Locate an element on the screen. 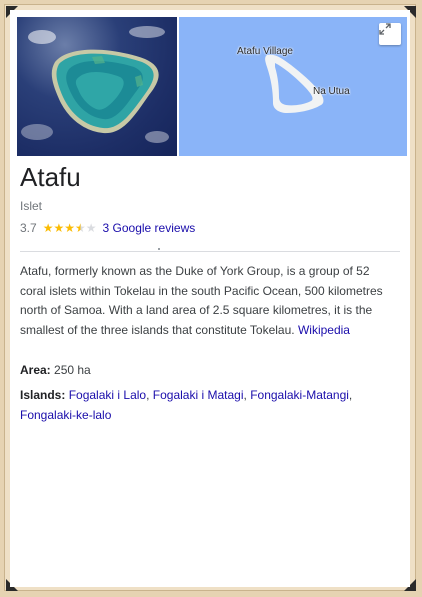 Image resolution: width=422 pixels, height=597 pixels. rating-value: 3.7 is located at coordinates (28, 228).